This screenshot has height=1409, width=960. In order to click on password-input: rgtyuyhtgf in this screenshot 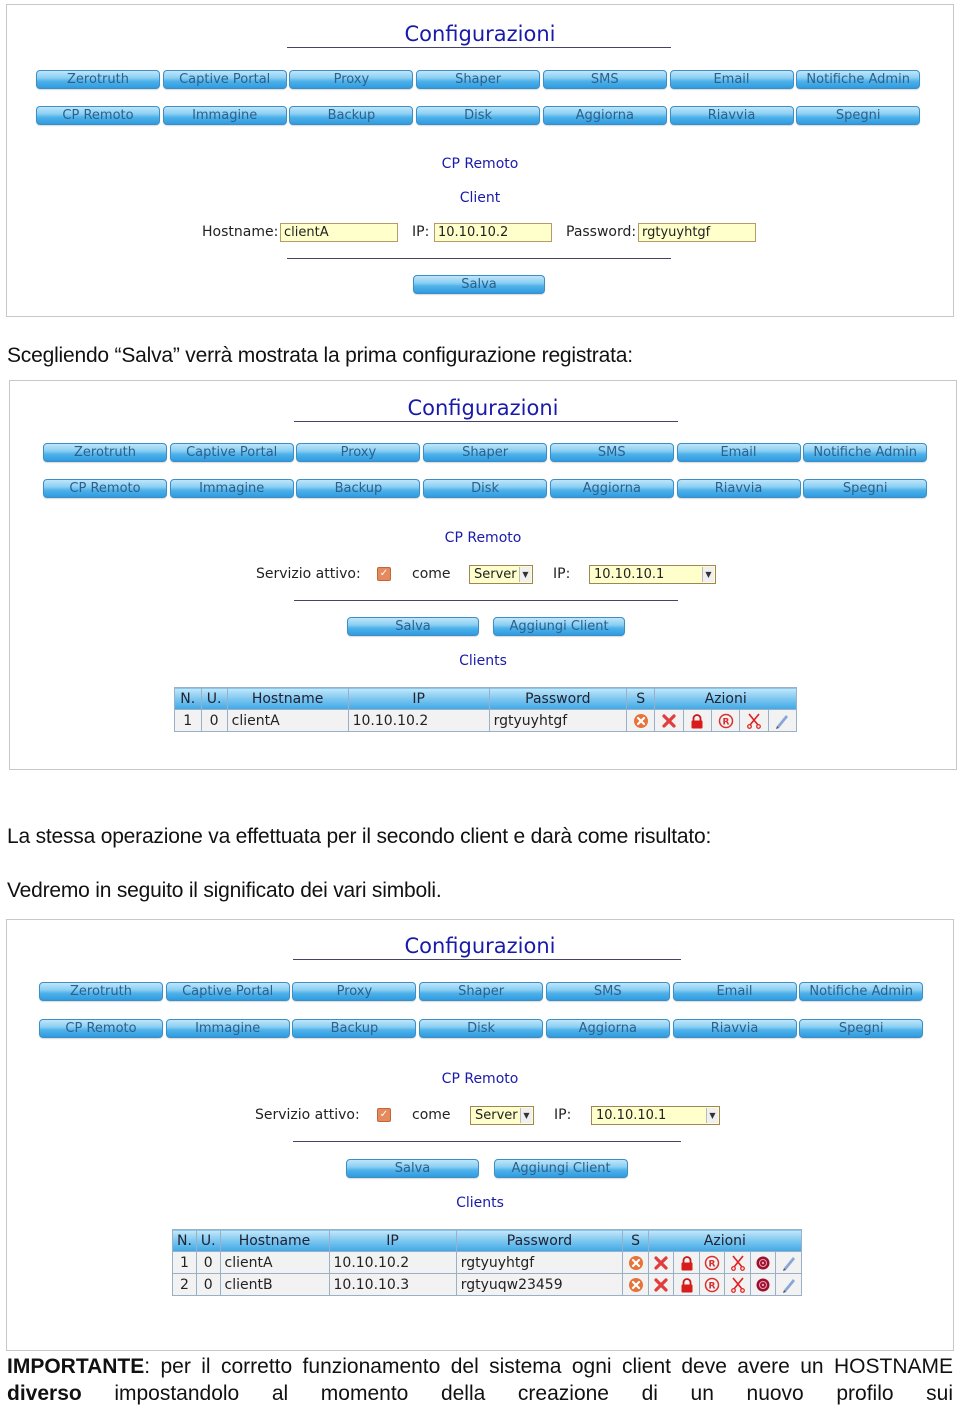, I will do `click(697, 232)`.